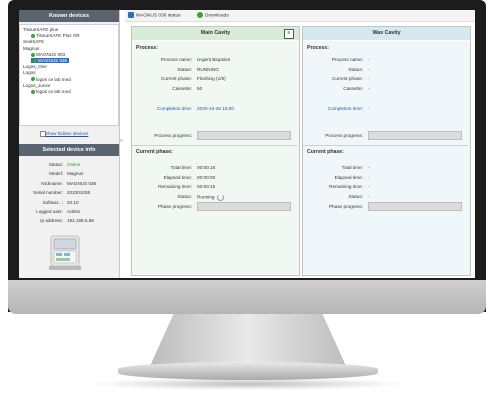 The height and width of the screenshot is (401, 494). I want to click on device-tree-item: Magnus, so click(31, 48).